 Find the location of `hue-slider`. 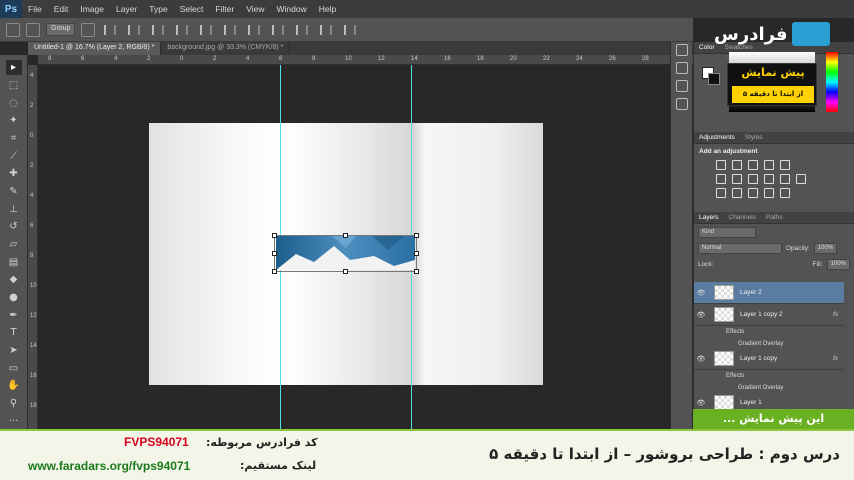

hue-slider is located at coordinates (832, 82).